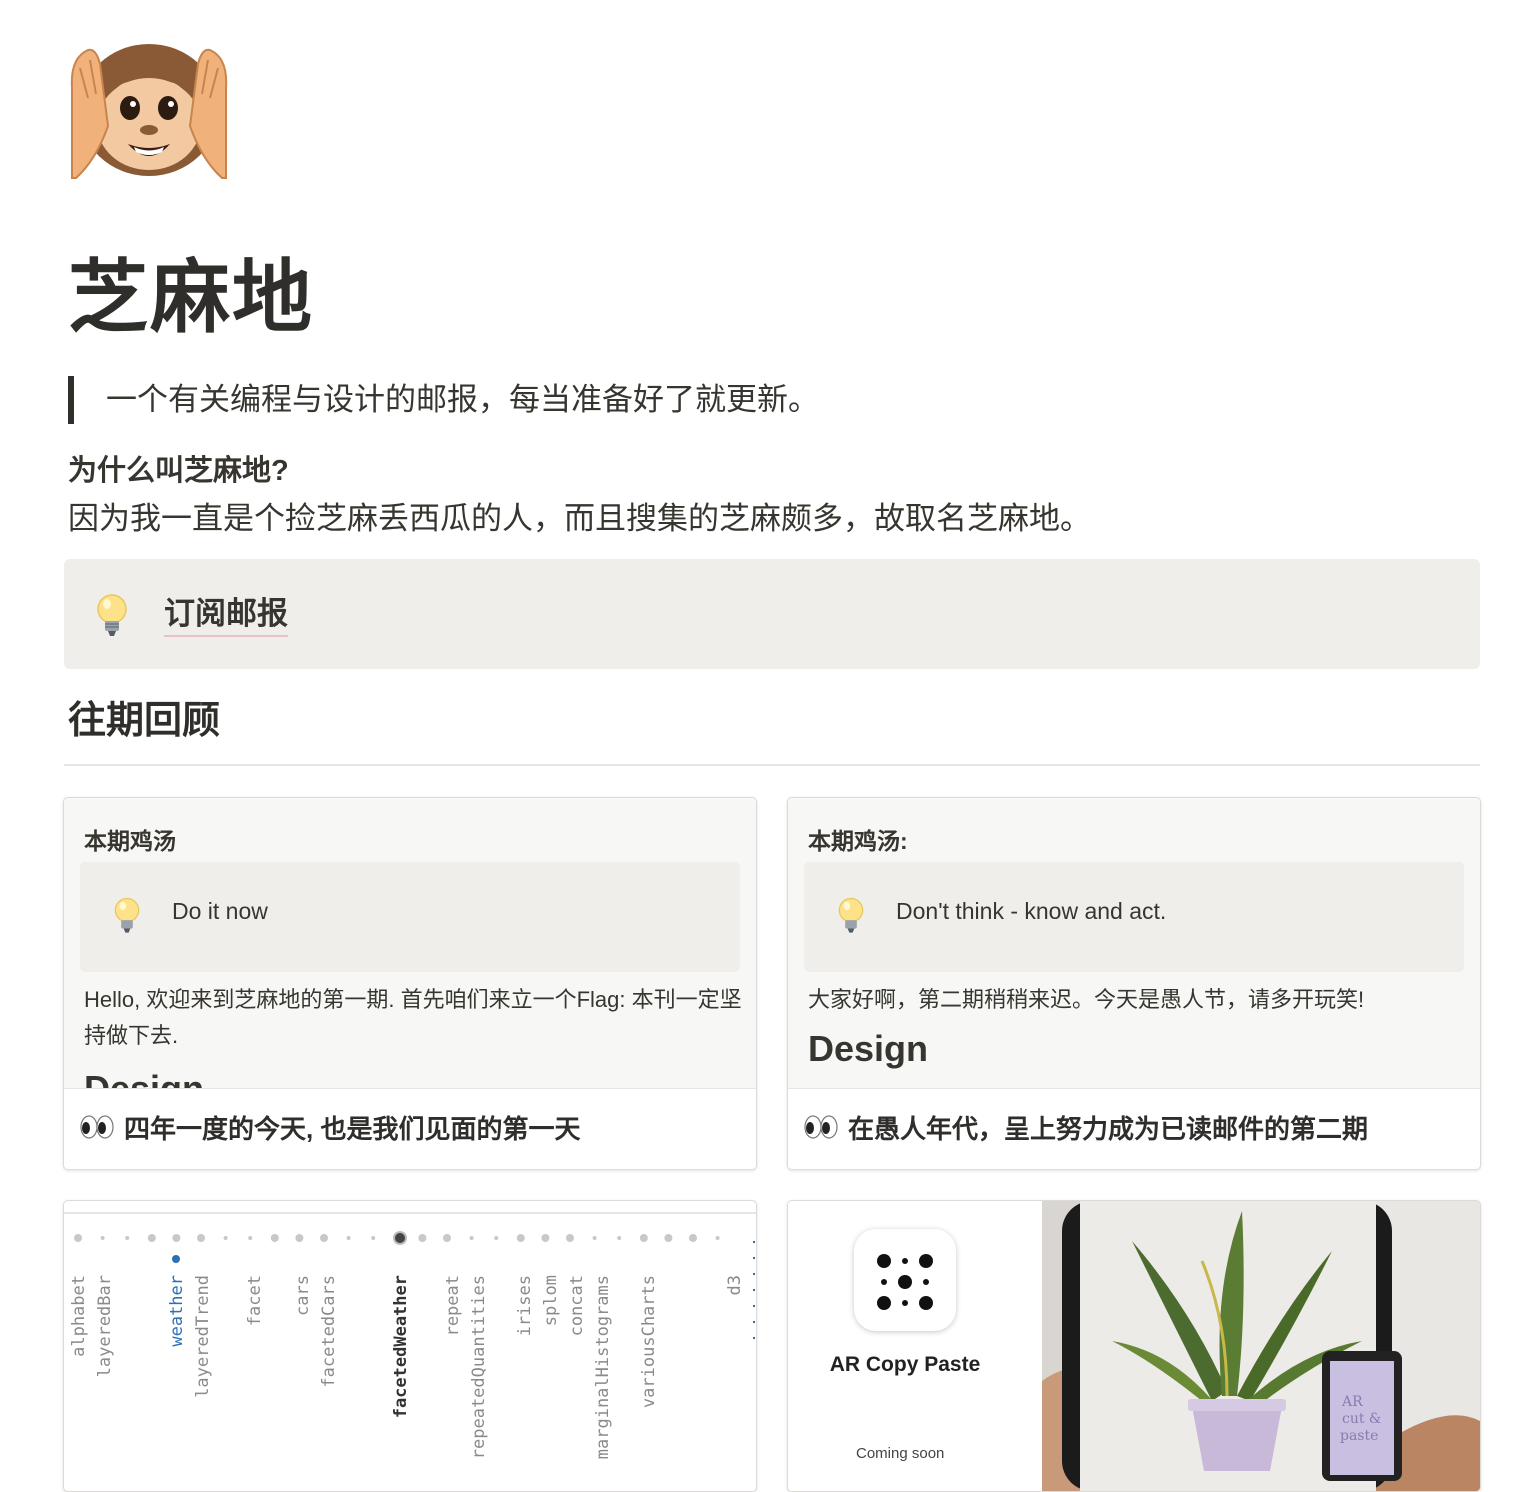  What do you see at coordinates (1352, 1402) in the screenshot?
I see `svg-text: AR` at bounding box center [1352, 1402].